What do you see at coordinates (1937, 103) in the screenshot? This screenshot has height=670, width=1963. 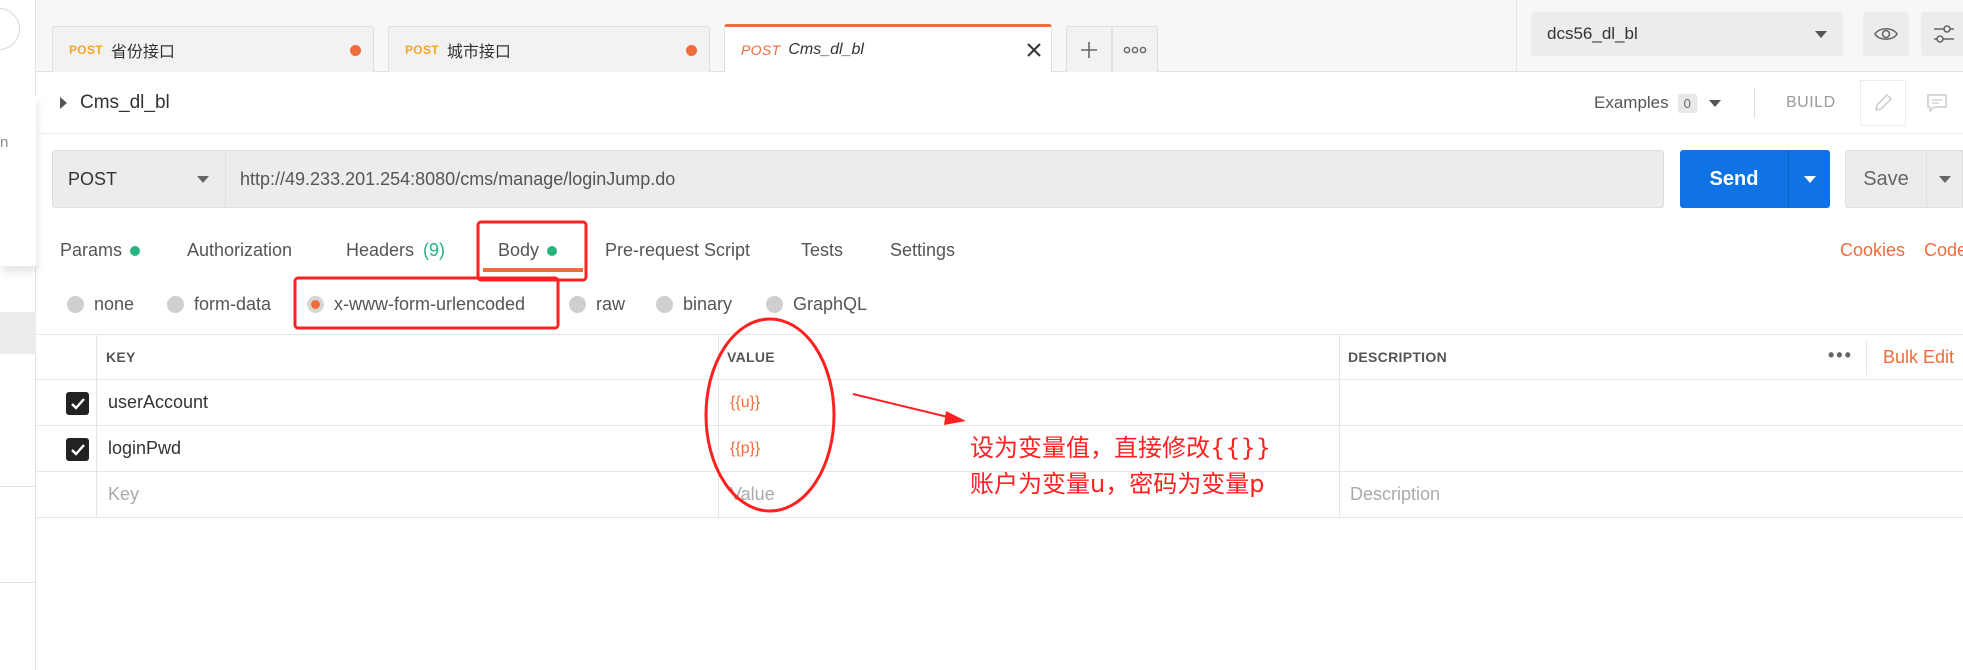 I see `comments-button` at bounding box center [1937, 103].